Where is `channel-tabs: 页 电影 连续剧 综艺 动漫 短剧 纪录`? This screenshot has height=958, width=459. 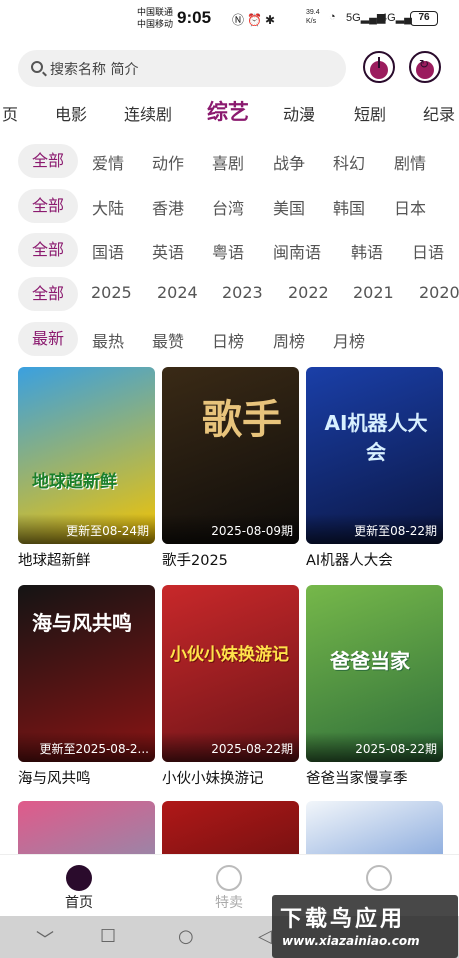
channel-tabs: 页 电影 连续剧 综艺 动漫 短剧 纪录 is located at coordinates (229, 113).